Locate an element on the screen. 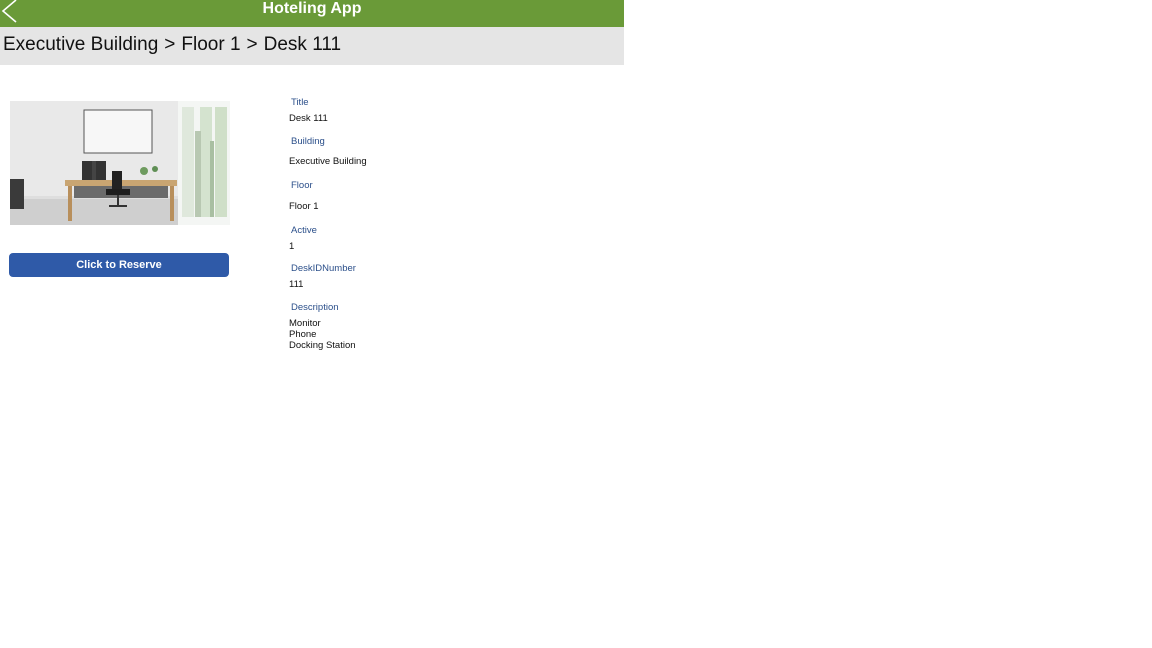 Image resolution: width=1152 pixels, height=648 pixels. breadcrumb-bar: Executive Building > Floor 1 > Desk 111 is located at coordinates (312, 46).